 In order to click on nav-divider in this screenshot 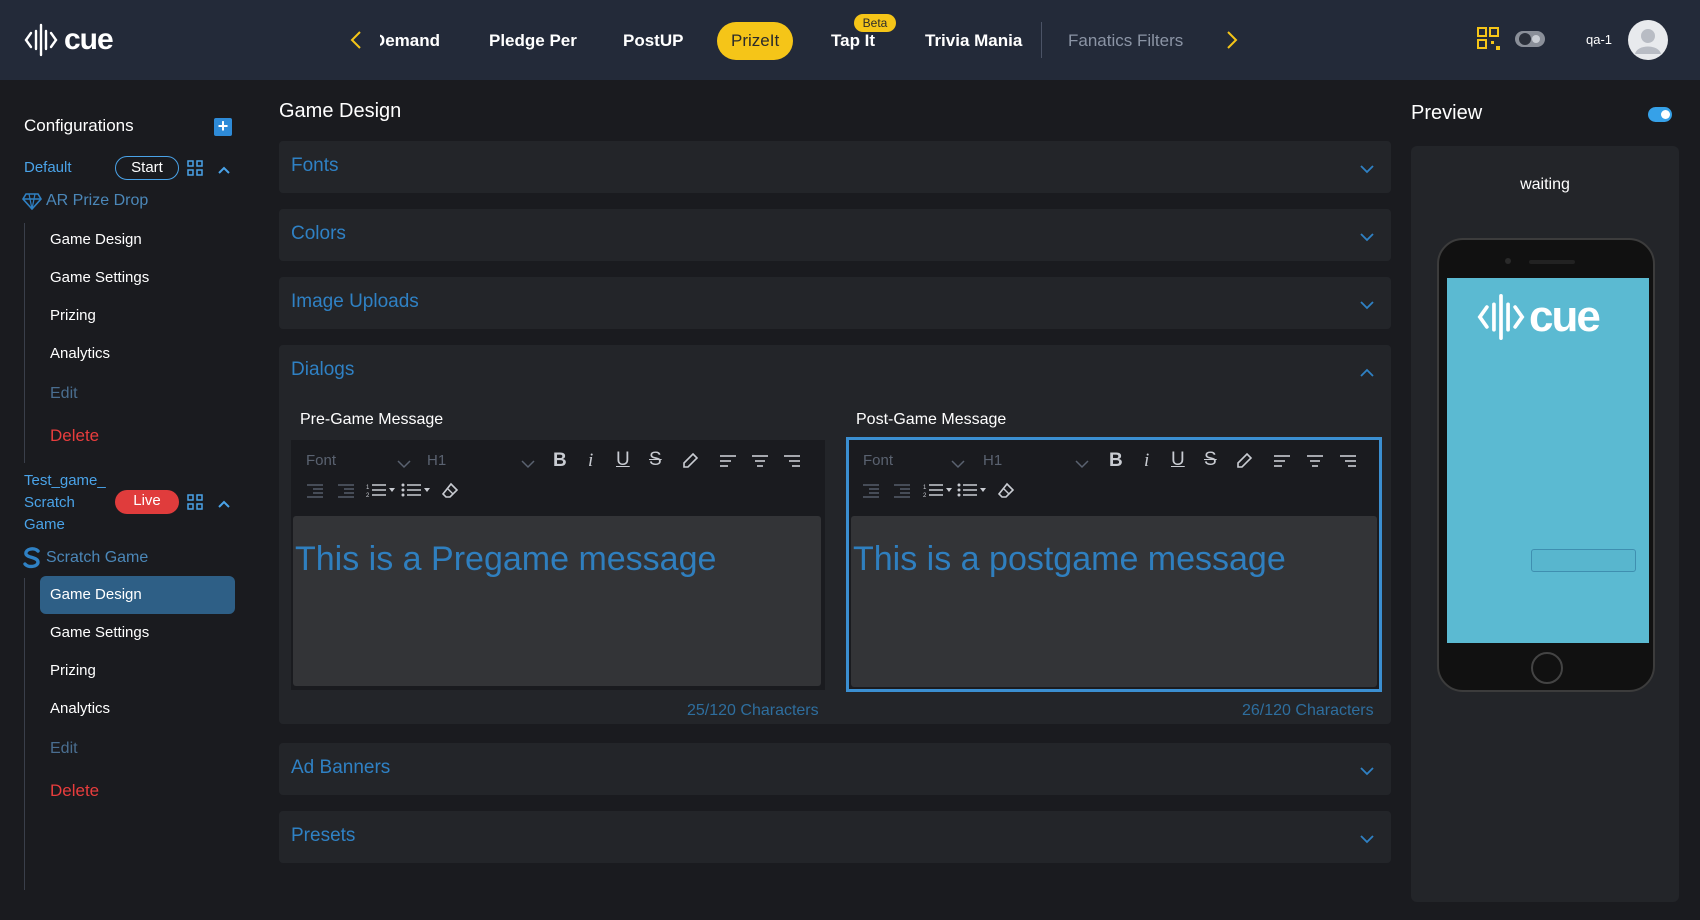, I will do `click(1041, 40)`.